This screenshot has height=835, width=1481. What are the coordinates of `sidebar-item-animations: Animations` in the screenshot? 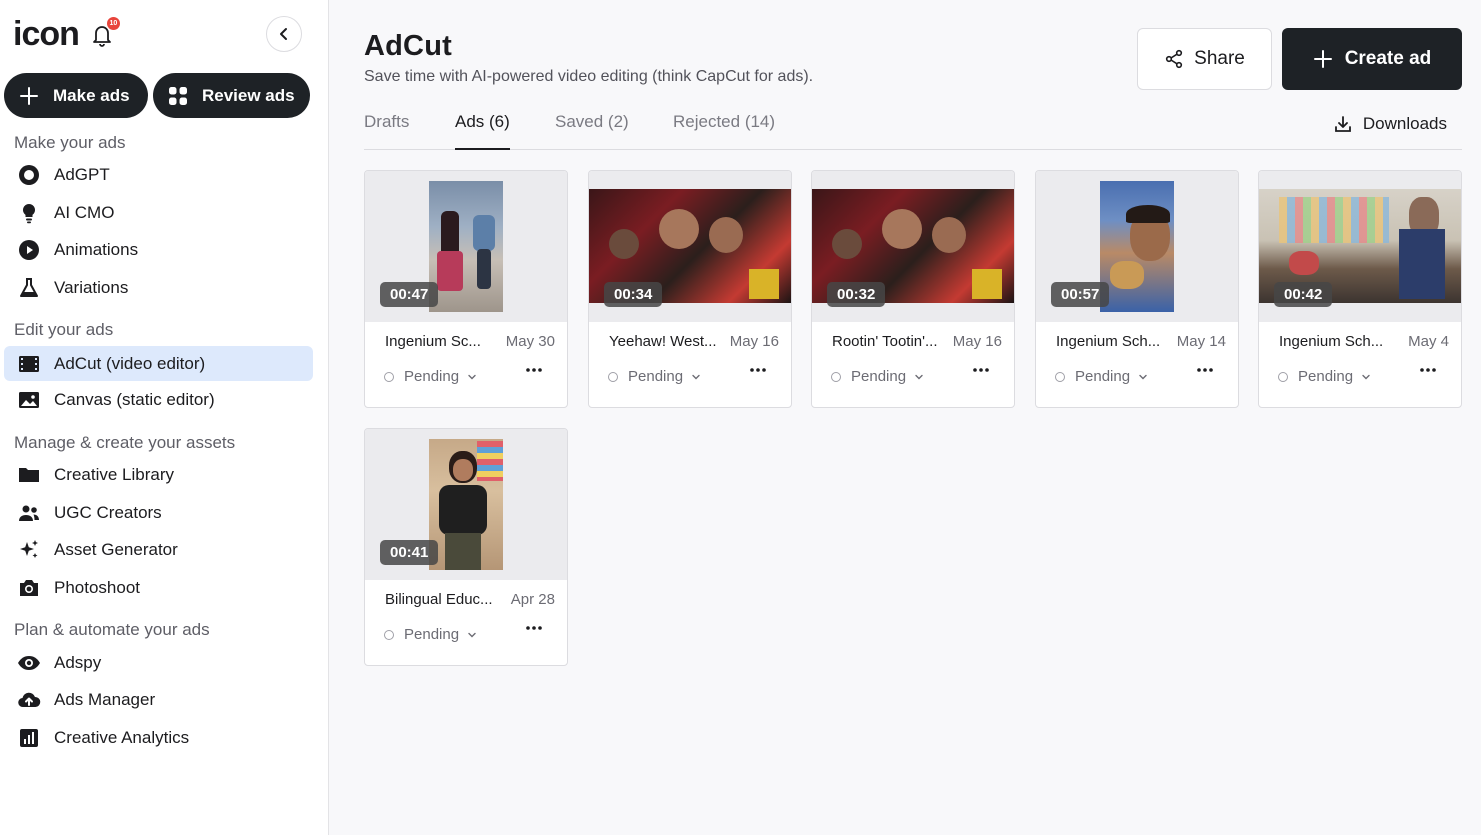 It's located at (158, 249).